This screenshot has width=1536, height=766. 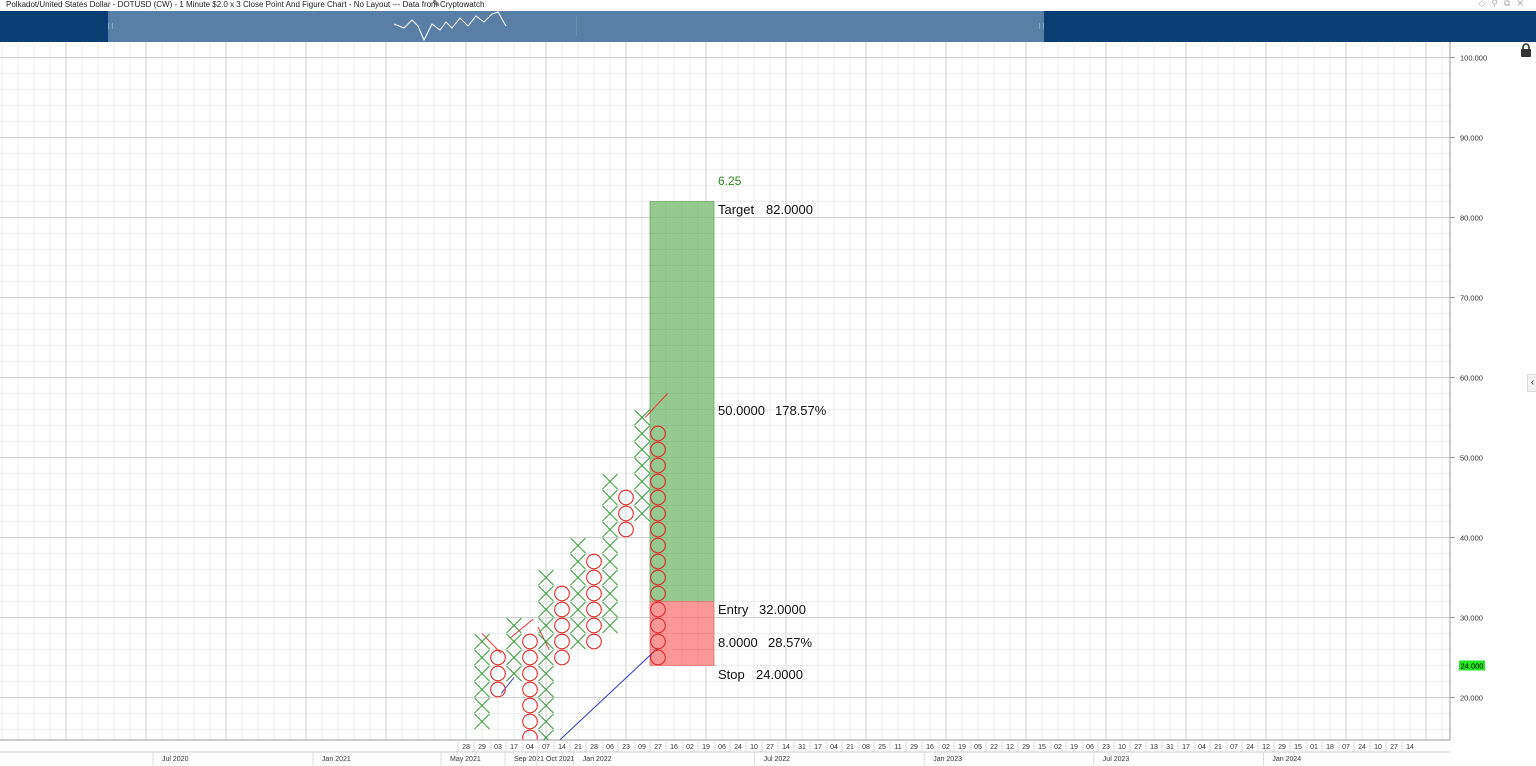 I want to click on month-tick-label: Jul 2020, so click(x=175, y=759).